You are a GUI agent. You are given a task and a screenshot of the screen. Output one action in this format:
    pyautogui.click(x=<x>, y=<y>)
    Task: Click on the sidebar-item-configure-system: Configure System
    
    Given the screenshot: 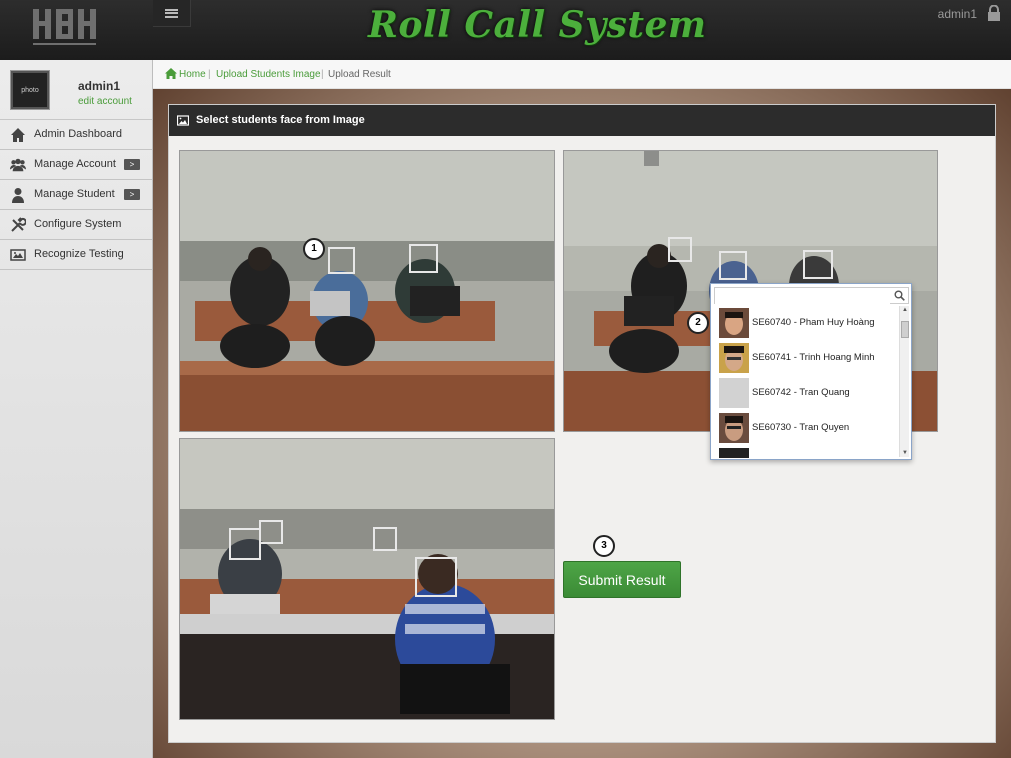 What is the action you would take?
    pyautogui.click(x=76, y=225)
    